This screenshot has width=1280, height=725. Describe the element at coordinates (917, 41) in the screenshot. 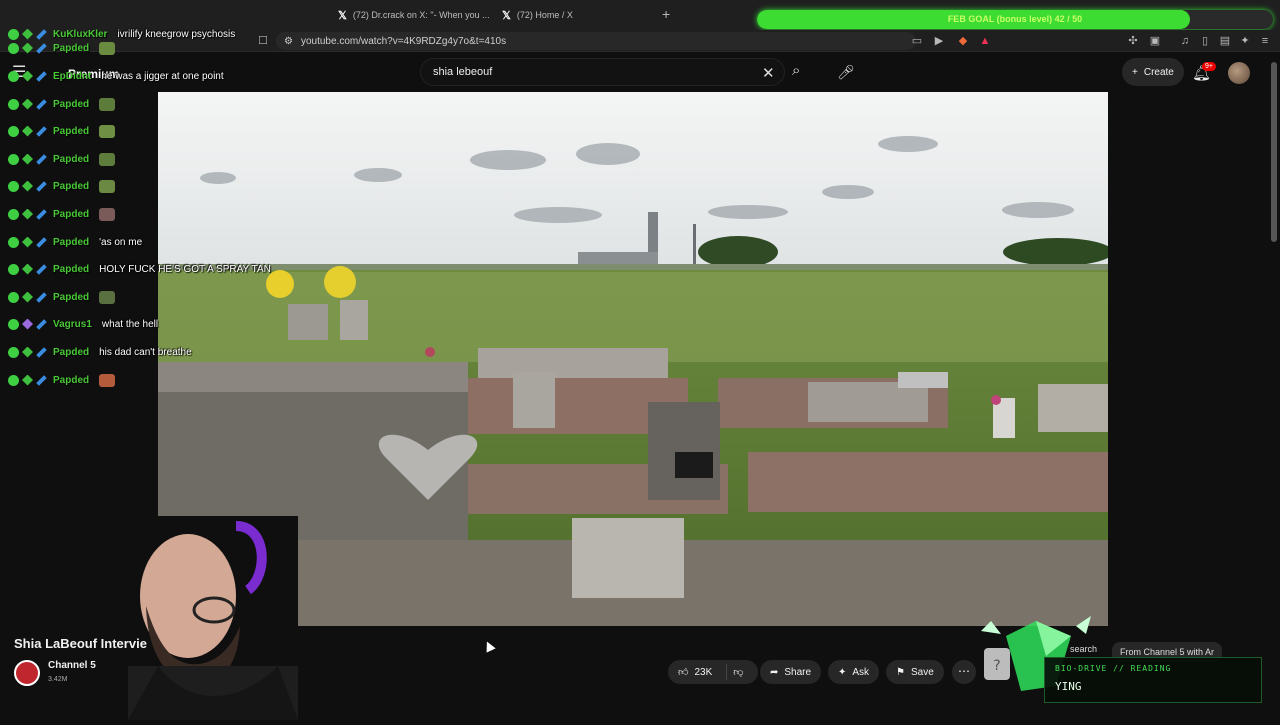

I see `cast-icon: ▭` at that location.